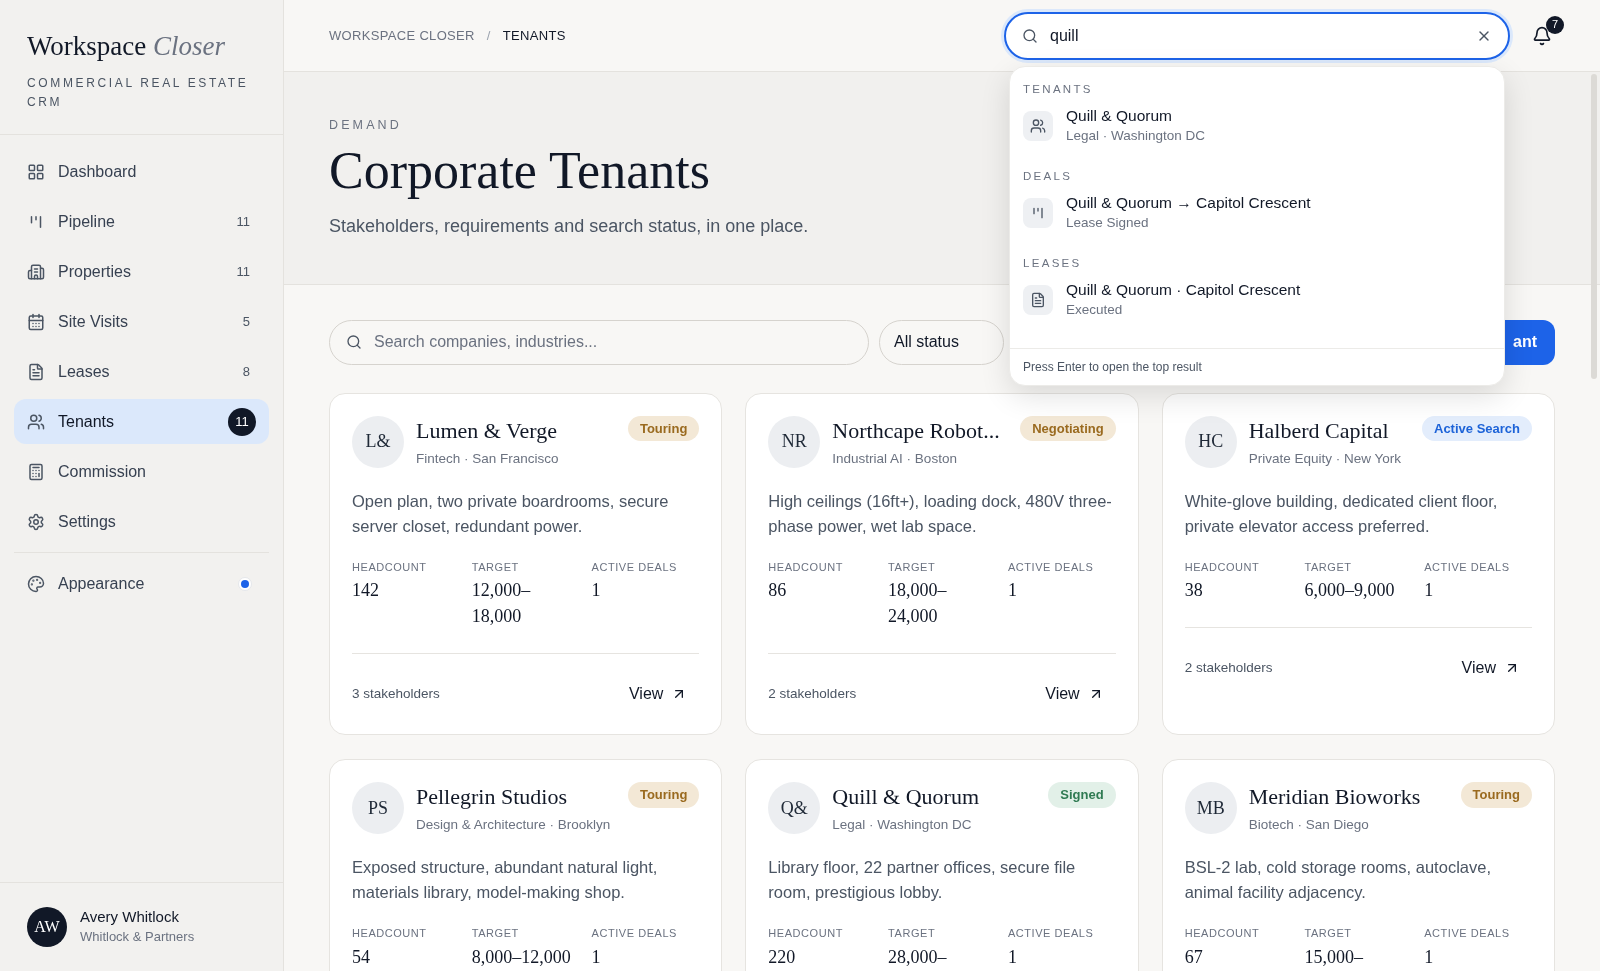  Describe the element at coordinates (492, 797) in the screenshot. I see `company-name: Pellegrin Studios` at that location.